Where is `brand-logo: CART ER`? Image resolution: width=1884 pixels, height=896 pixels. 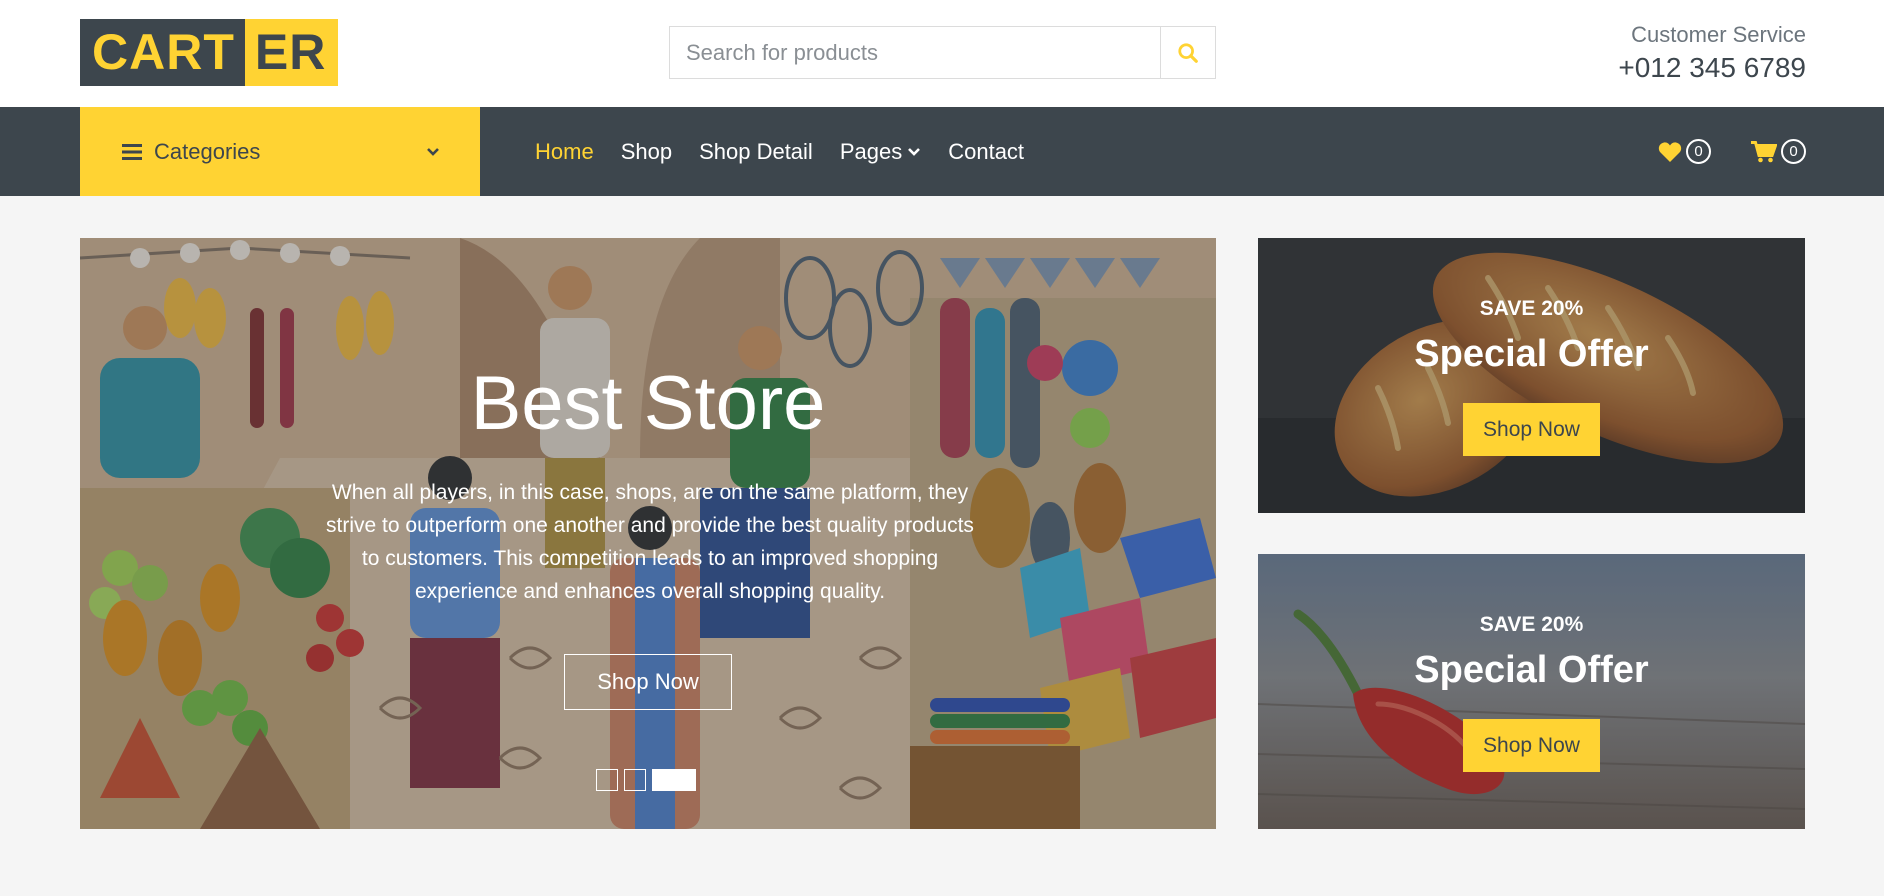
brand-logo: CART ER is located at coordinates (209, 52).